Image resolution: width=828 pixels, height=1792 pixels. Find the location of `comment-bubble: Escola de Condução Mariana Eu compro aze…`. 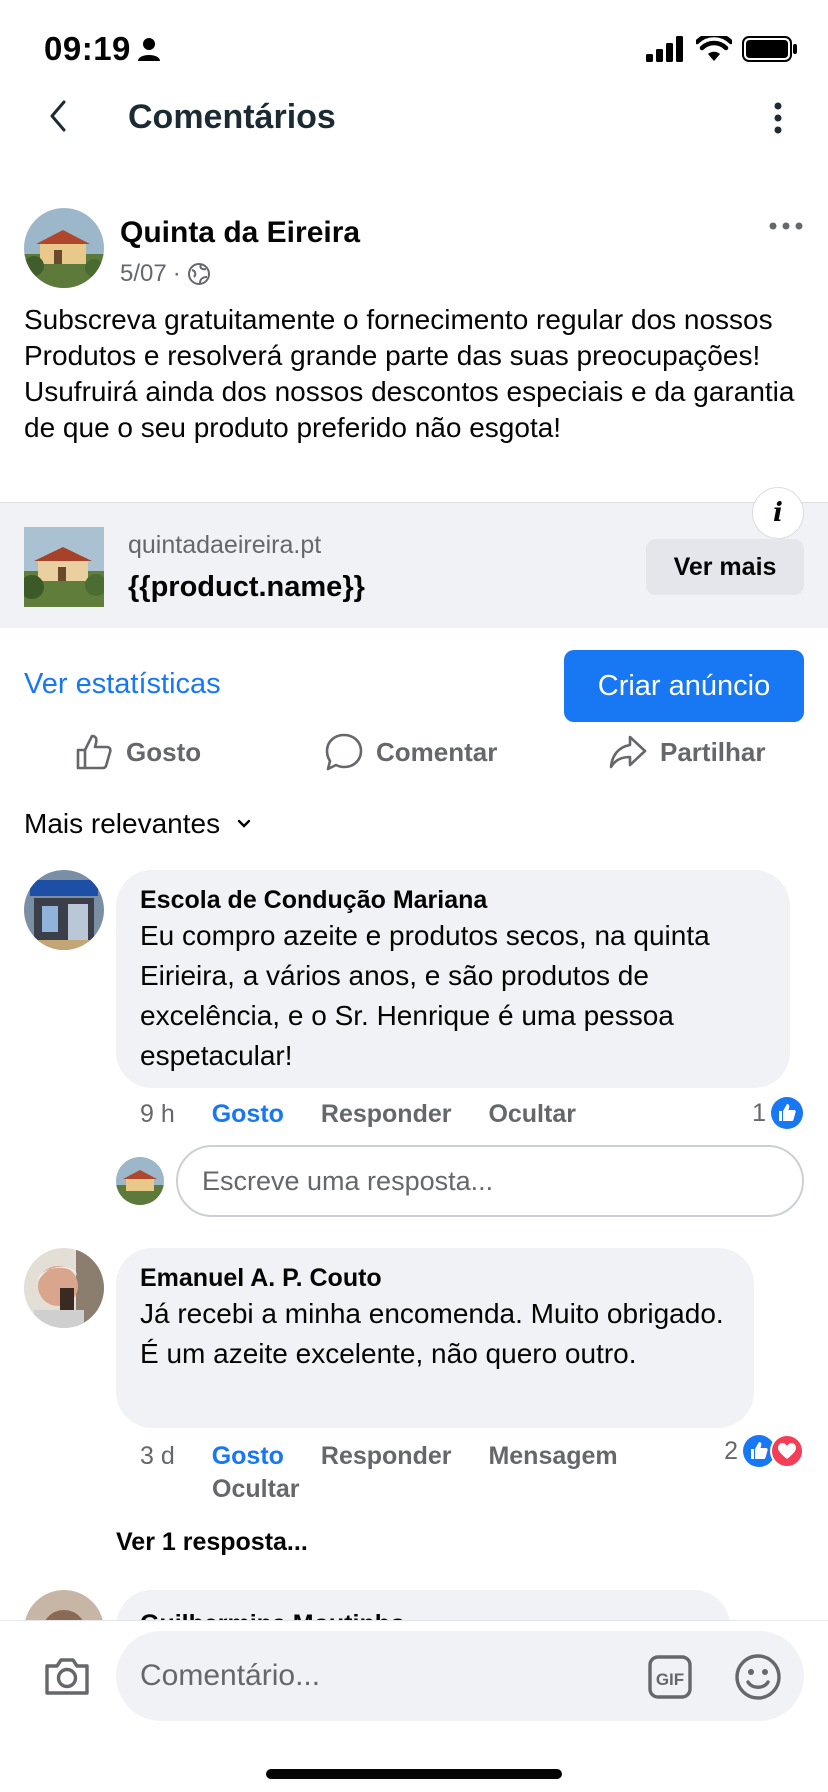

comment-bubble: Escola de Condução Mariana Eu compro aze… is located at coordinates (453, 979).